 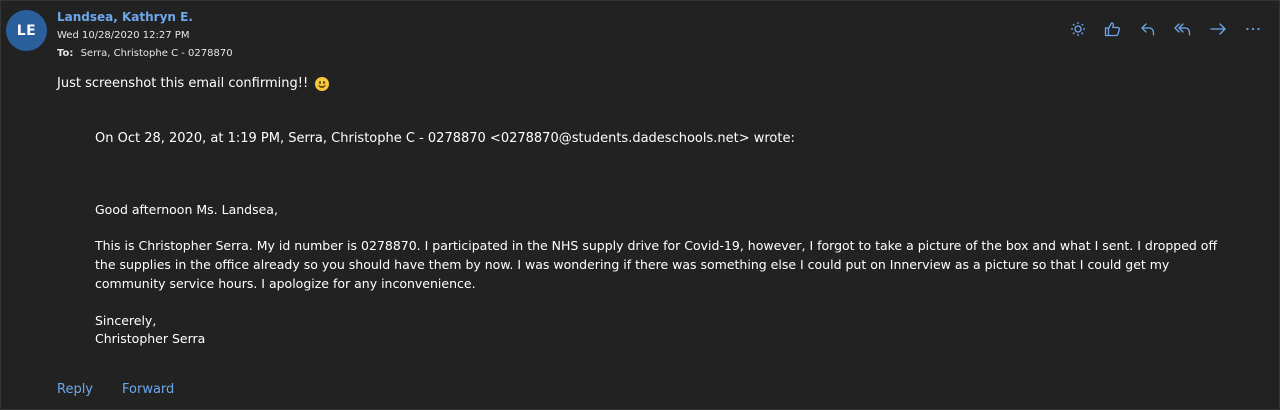 I want to click on sun-icon, so click(x=1077, y=29).